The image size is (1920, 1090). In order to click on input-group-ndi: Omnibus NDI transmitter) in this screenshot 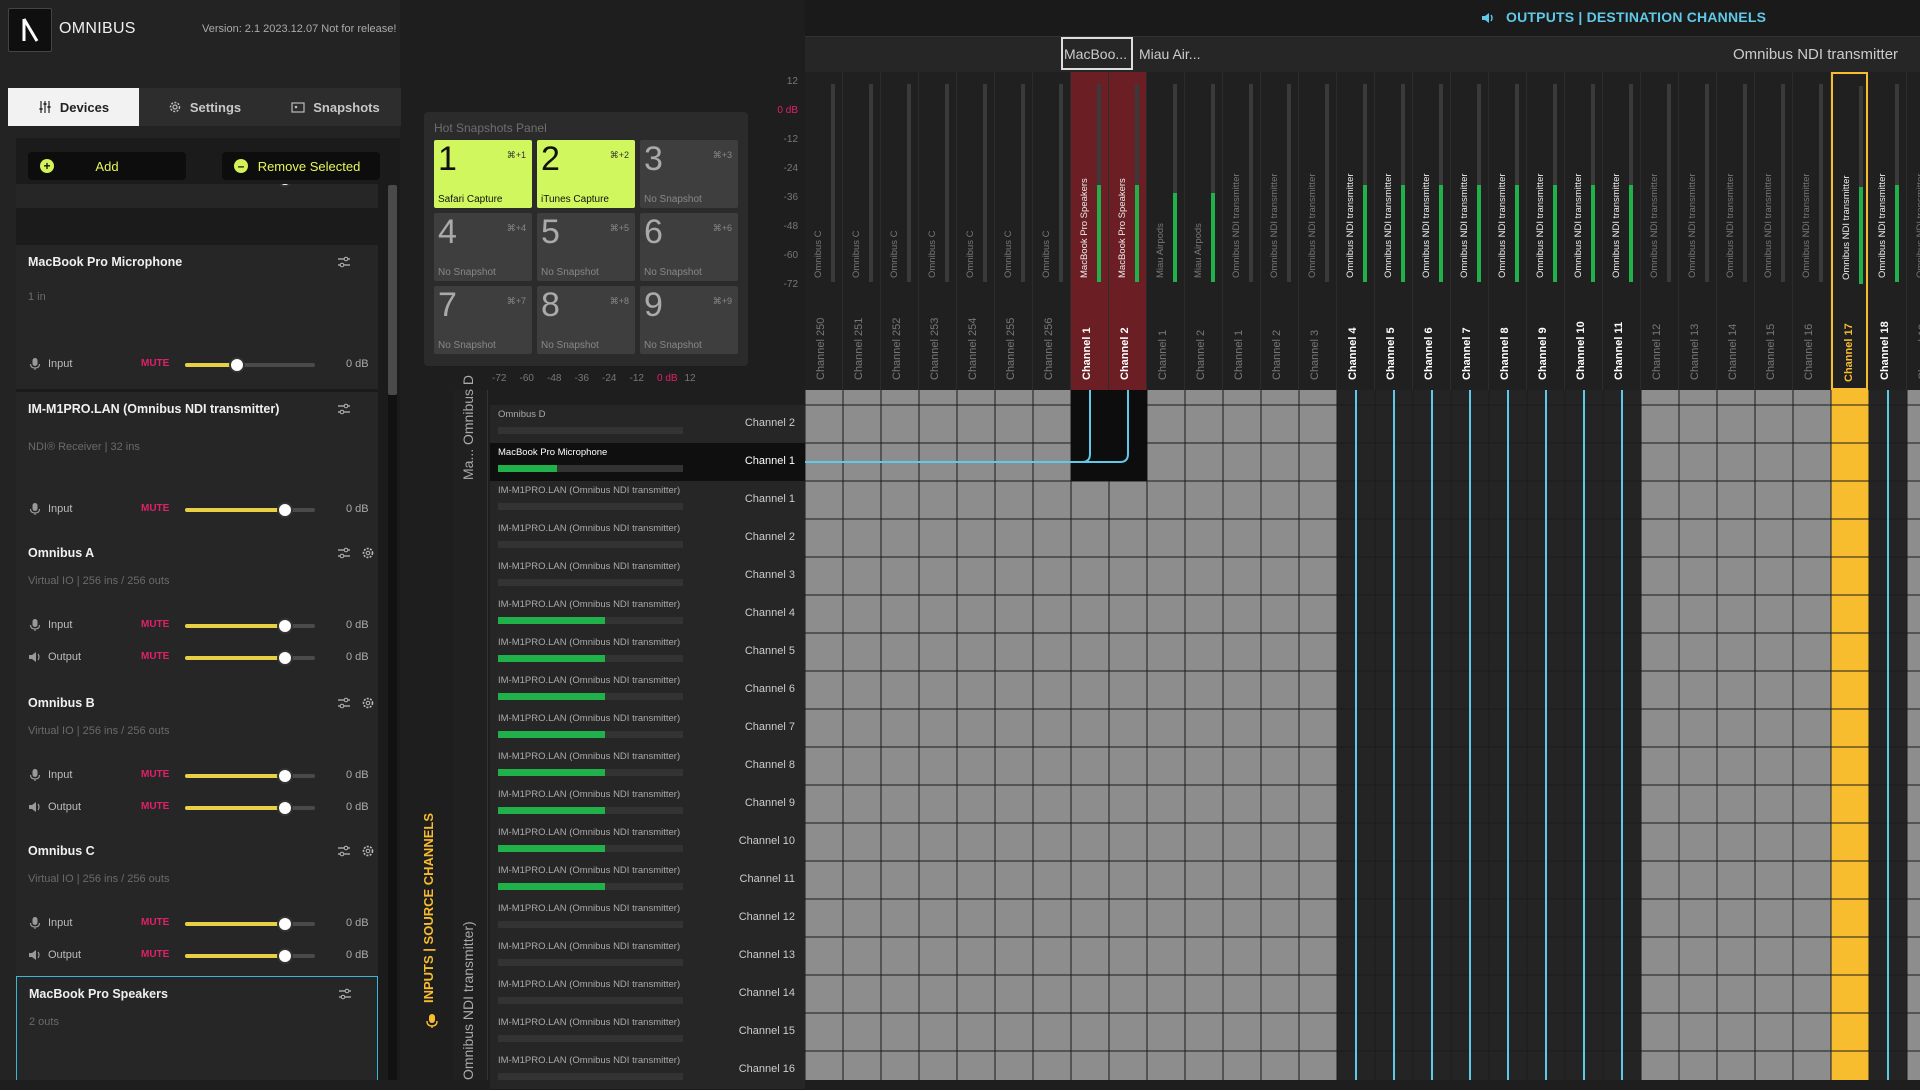, I will do `click(468, 1000)`.